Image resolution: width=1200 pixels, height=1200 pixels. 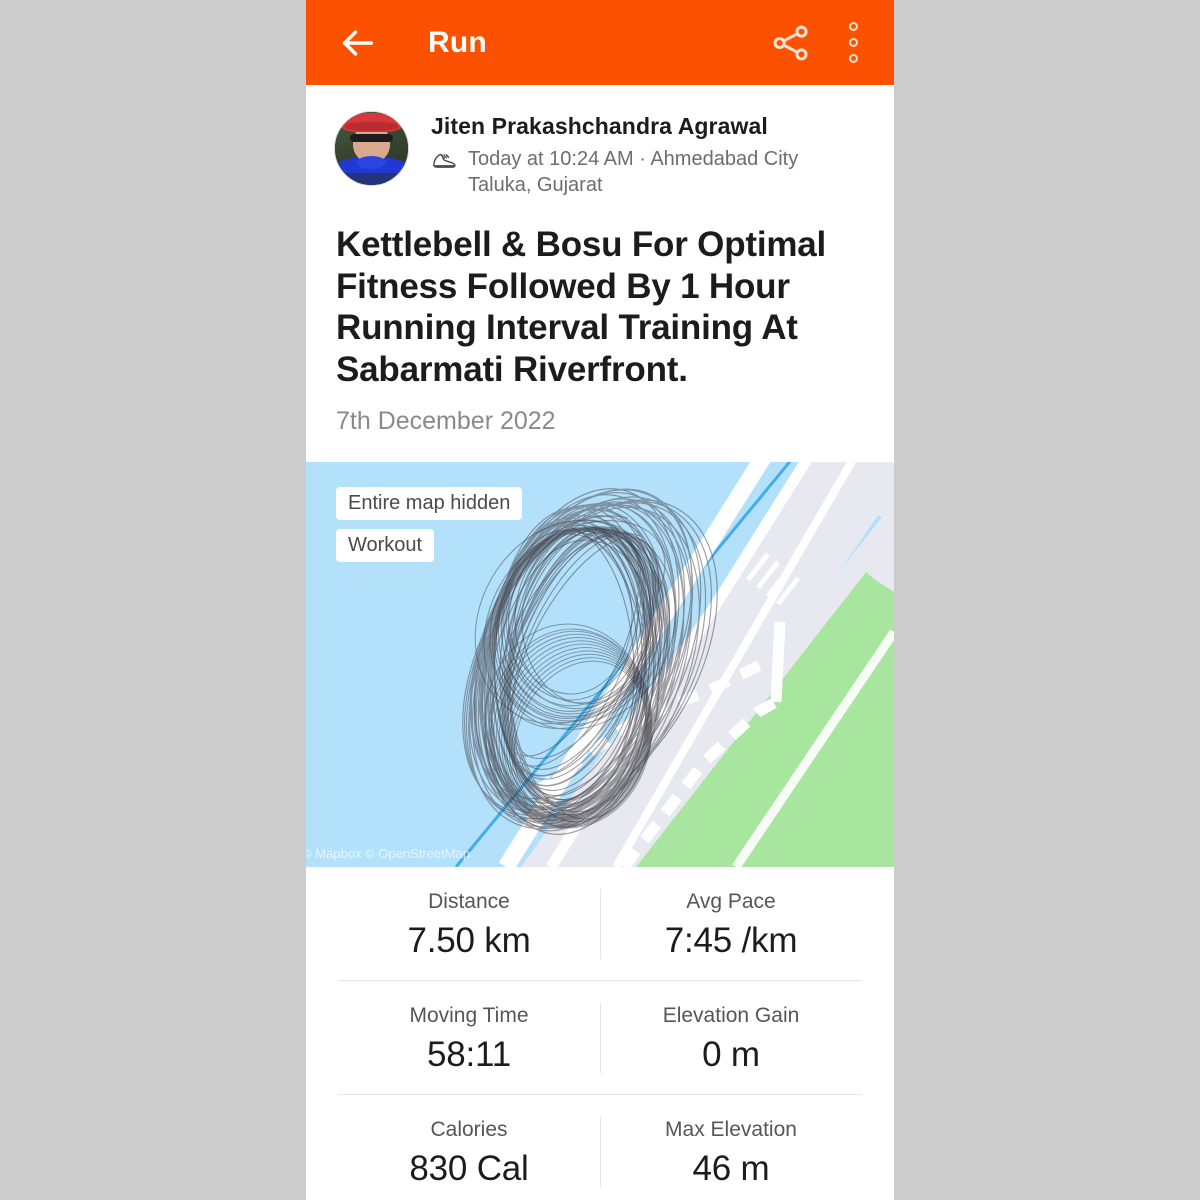 I want to click on avatar-bandana-shadow, so click(x=371, y=126).